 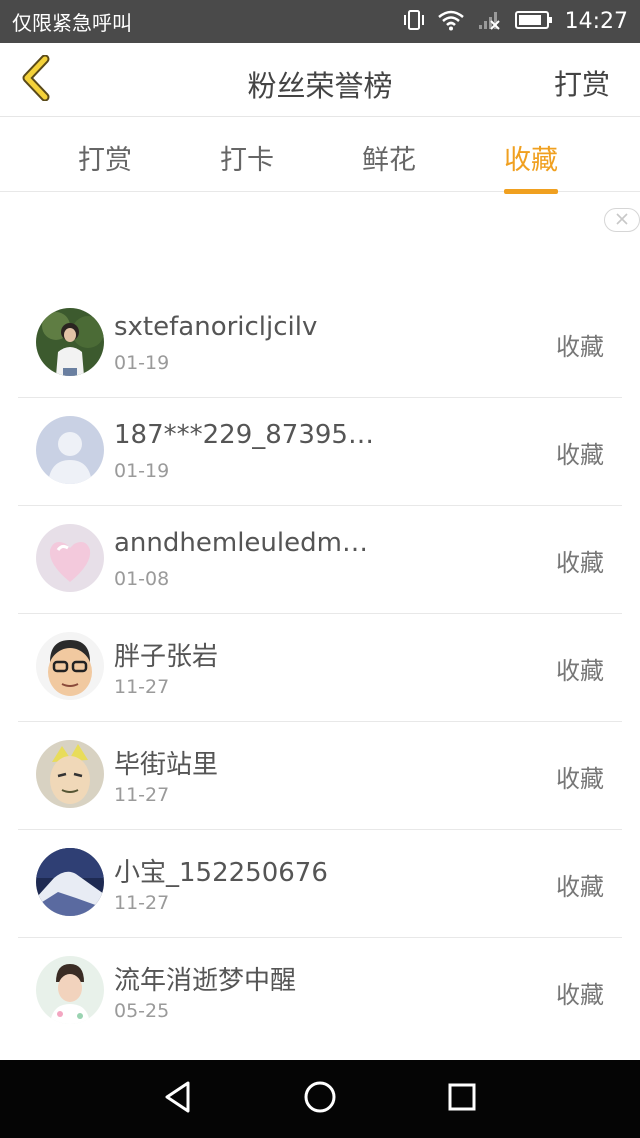 I want to click on nav-recents-button, so click(x=462, y=1099).